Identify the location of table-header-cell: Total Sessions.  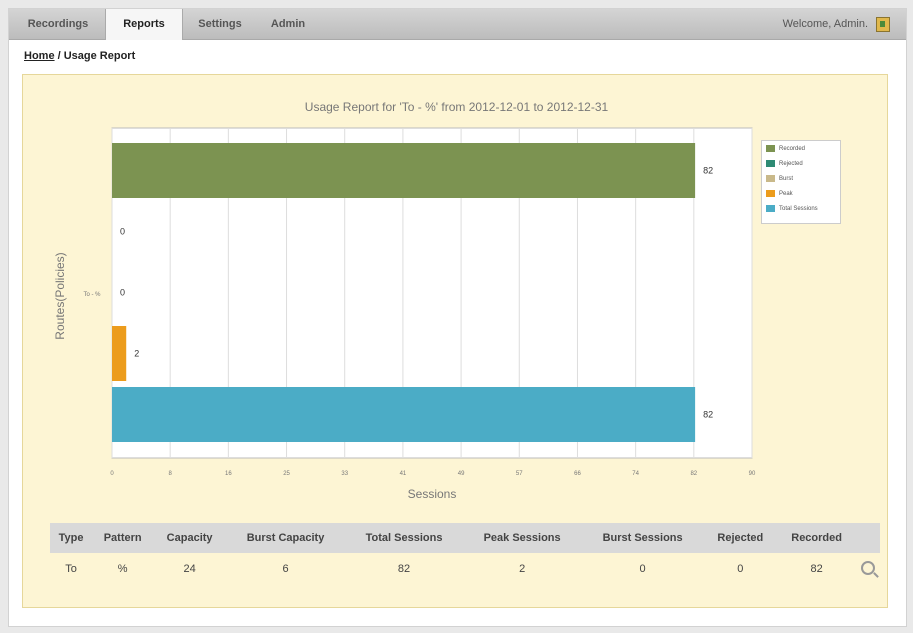
(404, 538).